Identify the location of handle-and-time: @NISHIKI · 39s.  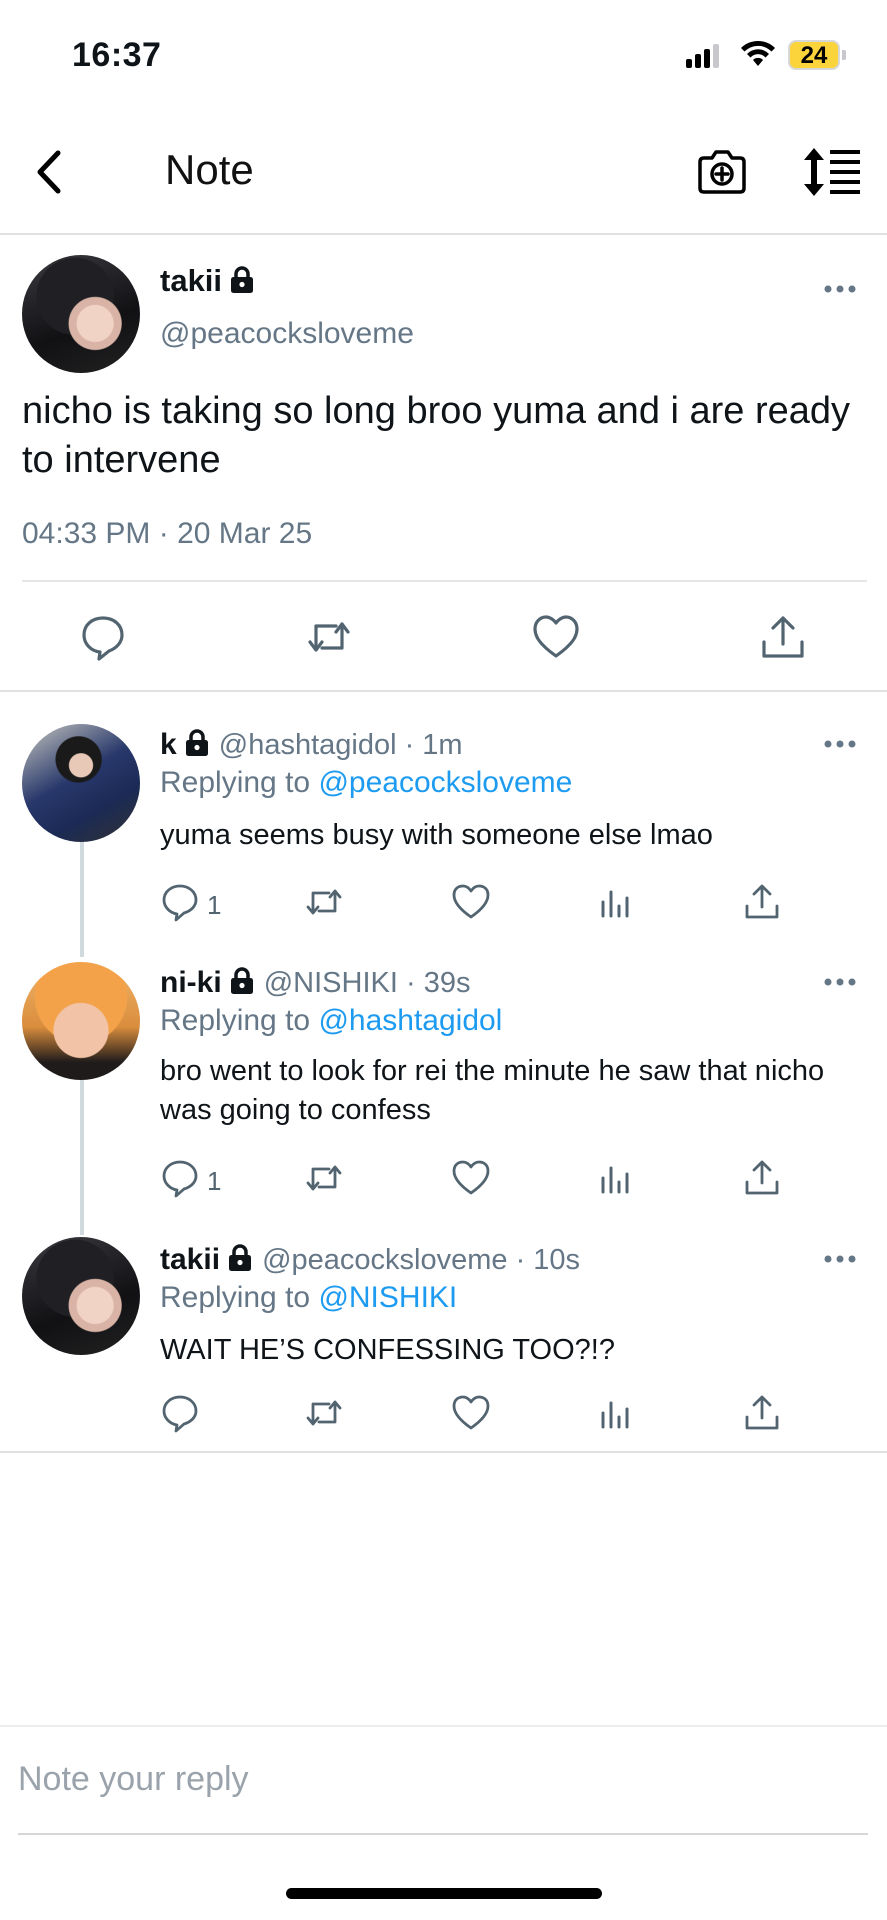
(367, 983).